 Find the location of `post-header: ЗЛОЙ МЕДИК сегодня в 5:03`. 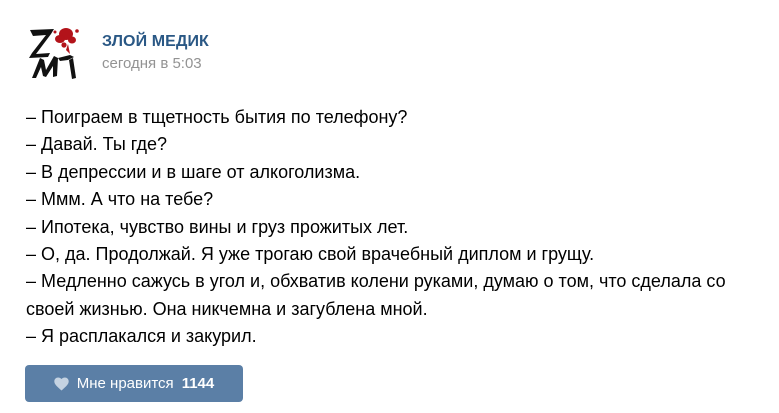

post-header: ЗЛОЙ МЕДИК сегодня в 5:03 is located at coordinates (116, 52).